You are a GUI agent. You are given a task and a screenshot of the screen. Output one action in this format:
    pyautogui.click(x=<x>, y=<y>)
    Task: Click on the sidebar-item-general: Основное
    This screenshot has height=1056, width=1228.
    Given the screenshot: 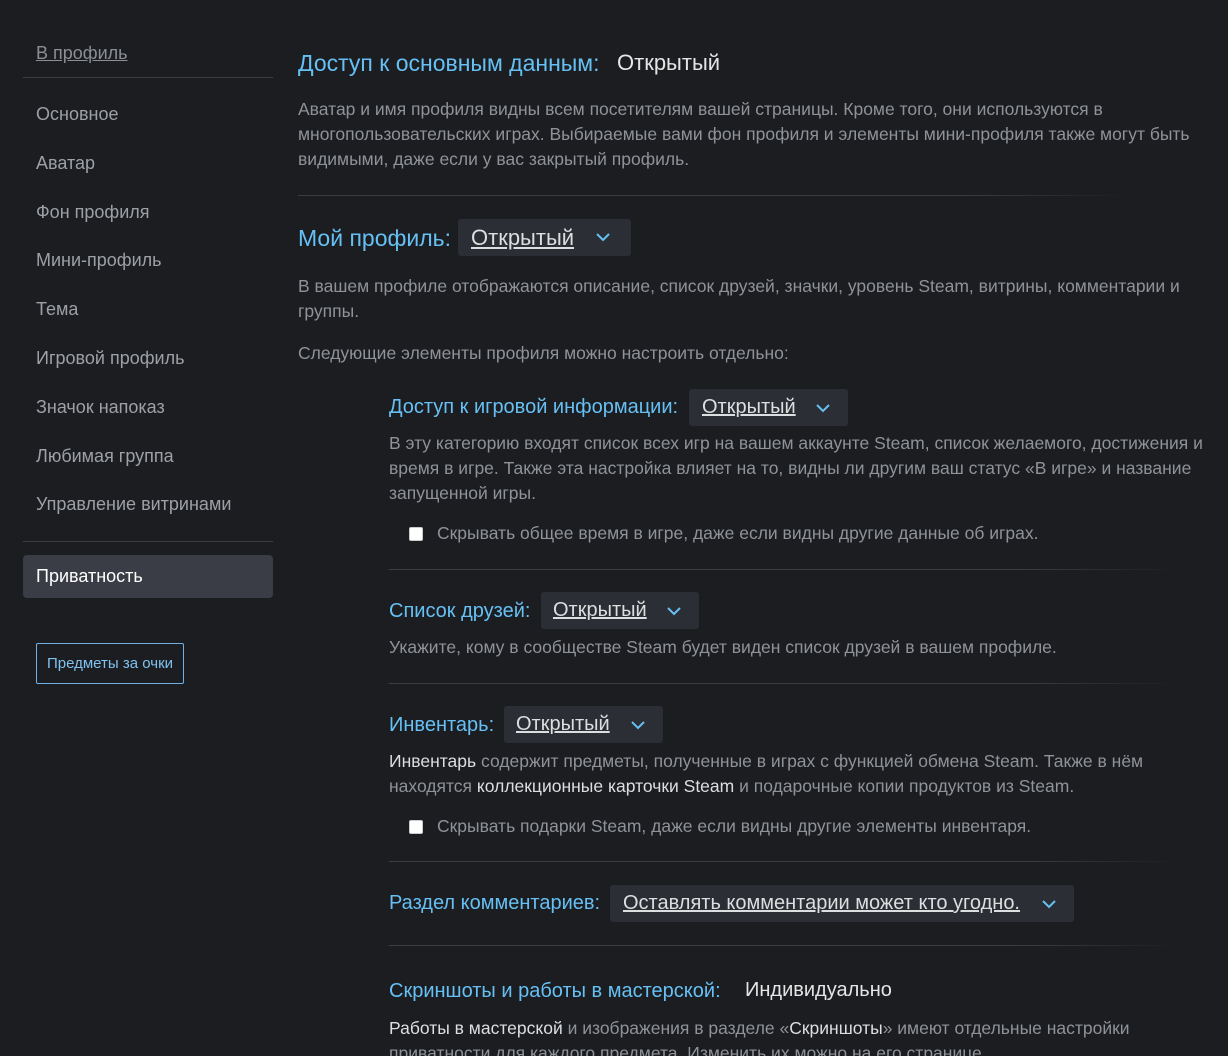 What is the action you would take?
    pyautogui.click(x=148, y=114)
    